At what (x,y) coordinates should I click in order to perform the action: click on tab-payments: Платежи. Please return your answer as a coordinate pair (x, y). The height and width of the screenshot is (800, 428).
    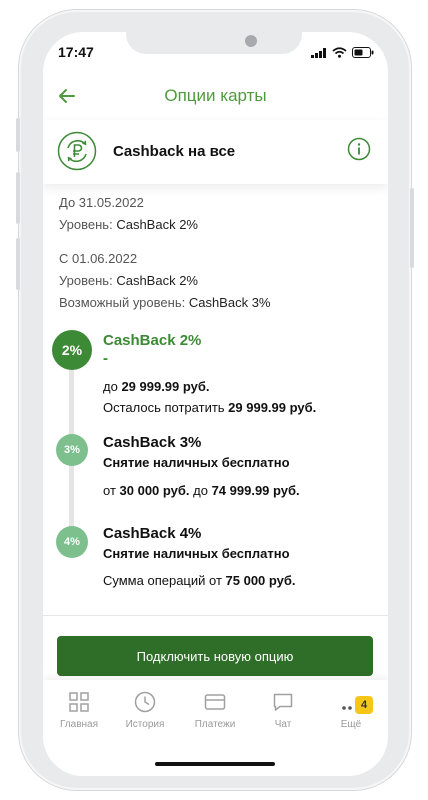
    Looking at the image, I should click on (215, 710).